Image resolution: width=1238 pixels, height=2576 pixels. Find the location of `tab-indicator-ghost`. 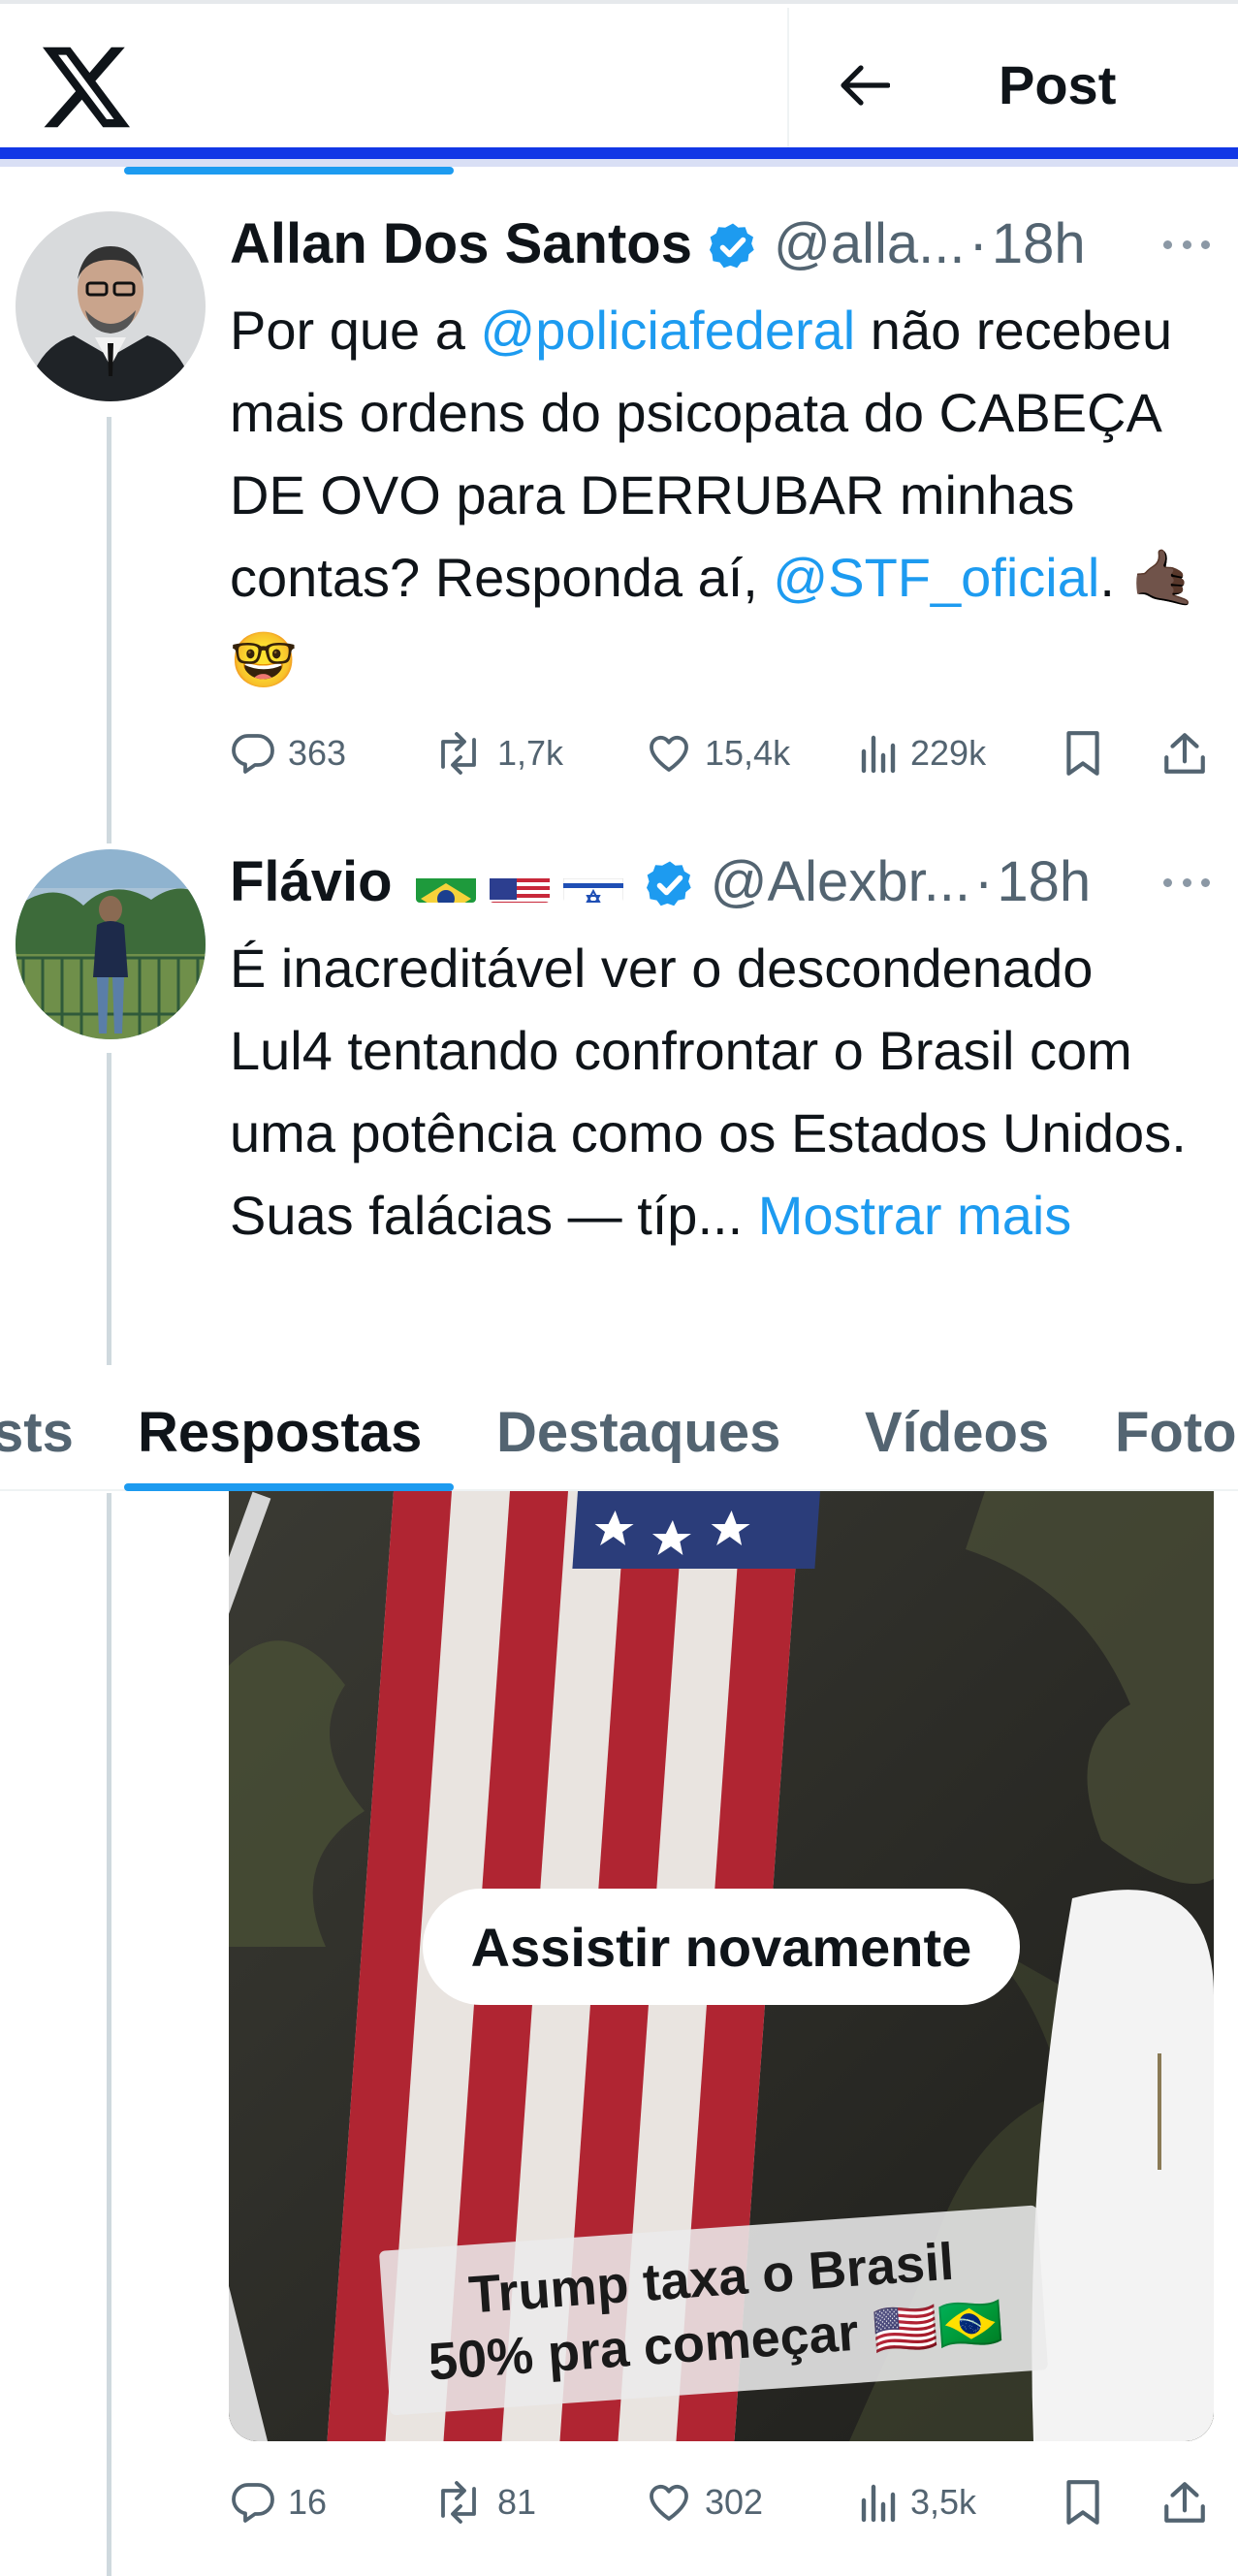

tab-indicator-ghost is located at coordinates (289, 171).